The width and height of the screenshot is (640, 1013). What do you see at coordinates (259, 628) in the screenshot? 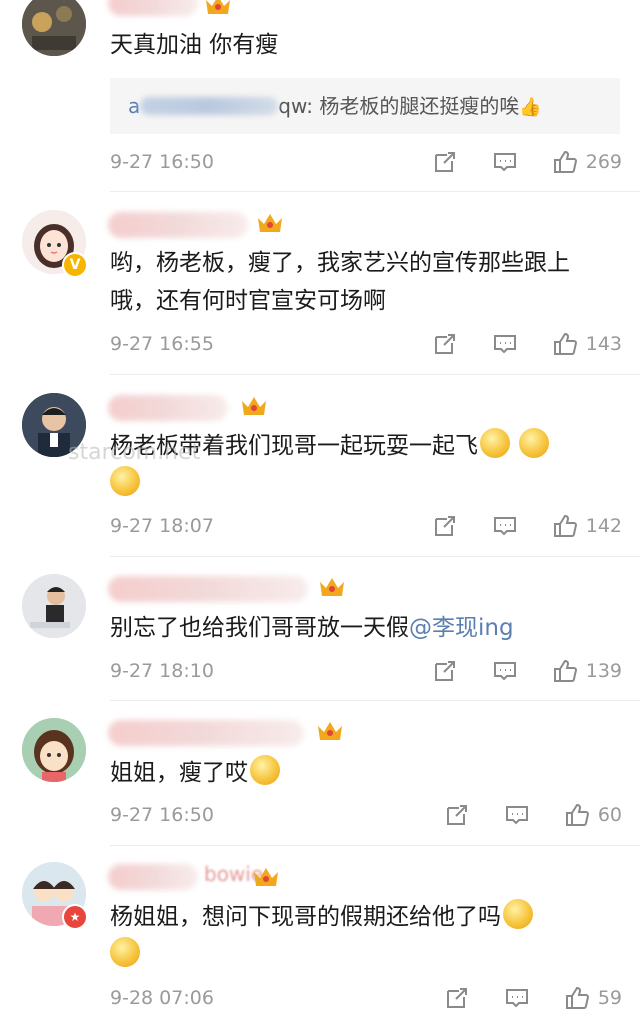
I see `comment-text-content: 别忘了也给我们哥哥放一天假` at bounding box center [259, 628].